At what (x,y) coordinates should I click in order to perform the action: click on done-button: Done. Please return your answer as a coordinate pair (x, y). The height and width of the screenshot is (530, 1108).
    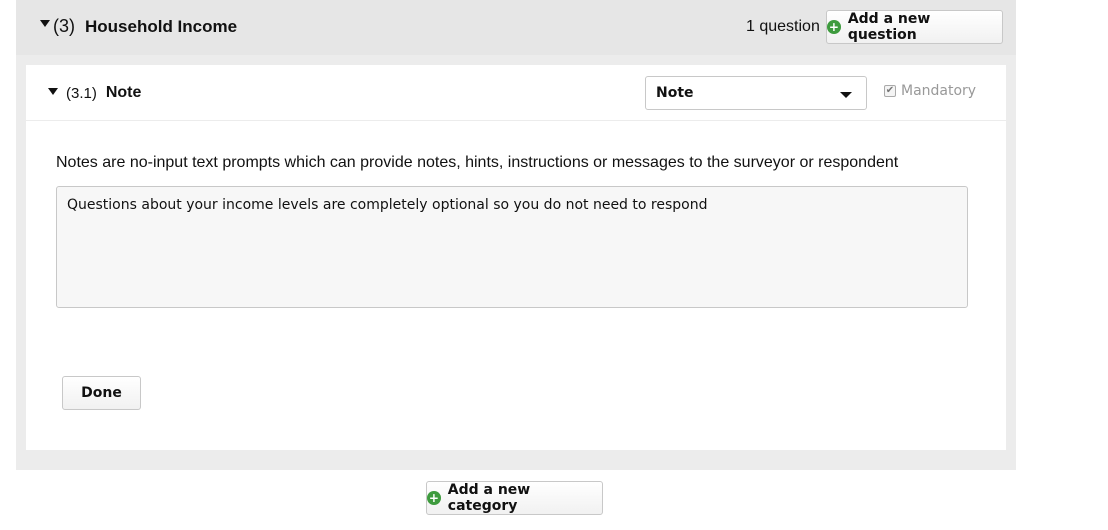
    Looking at the image, I should click on (101, 393).